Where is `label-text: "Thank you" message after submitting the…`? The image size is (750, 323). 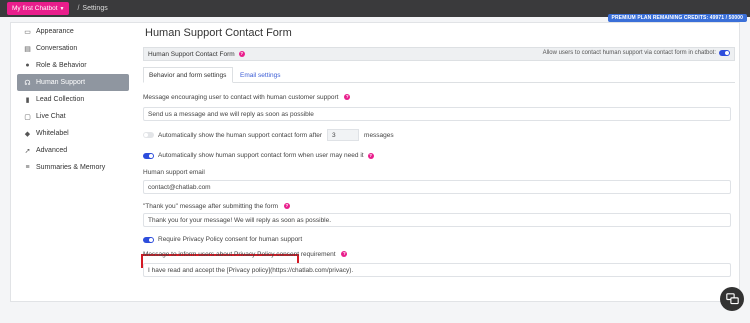 label-text: "Thank you" message after submitting the… is located at coordinates (211, 206).